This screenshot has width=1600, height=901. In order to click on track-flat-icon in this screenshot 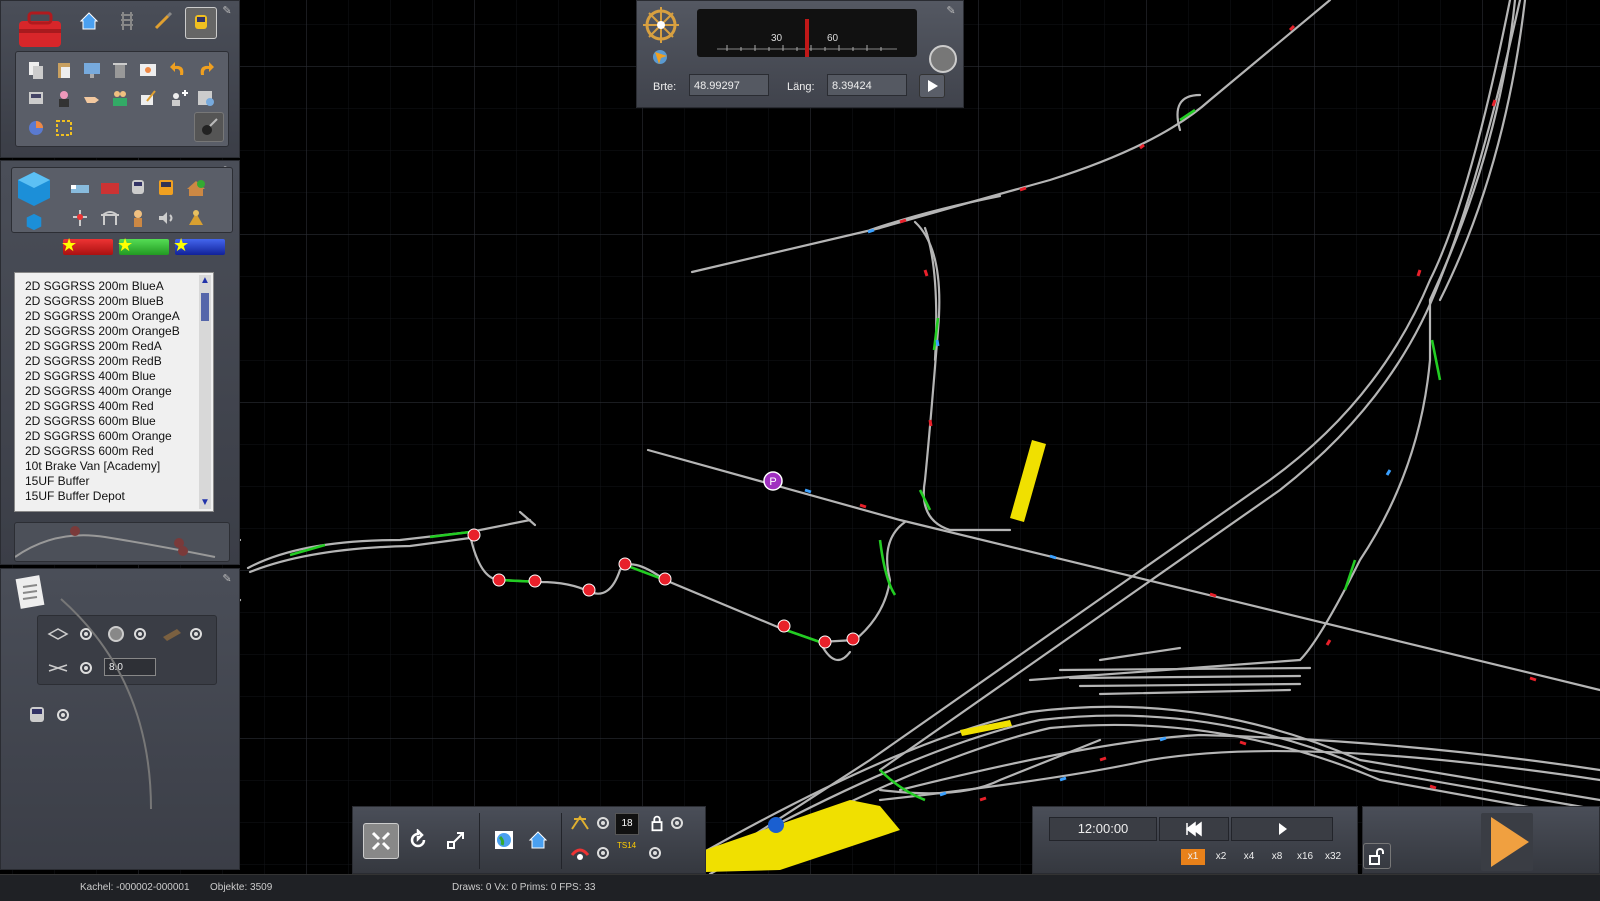, I will do `click(58, 634)`.